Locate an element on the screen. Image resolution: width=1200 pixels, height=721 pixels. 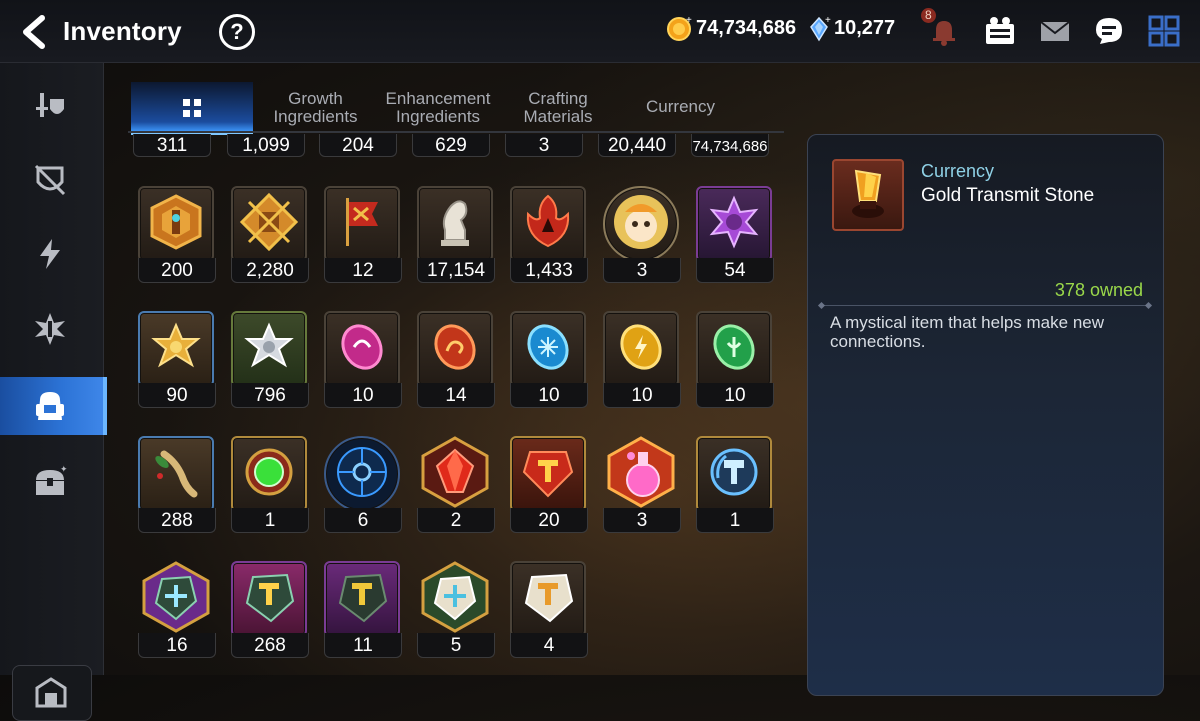
item-count: 629 is located at coordinates (451, 145).